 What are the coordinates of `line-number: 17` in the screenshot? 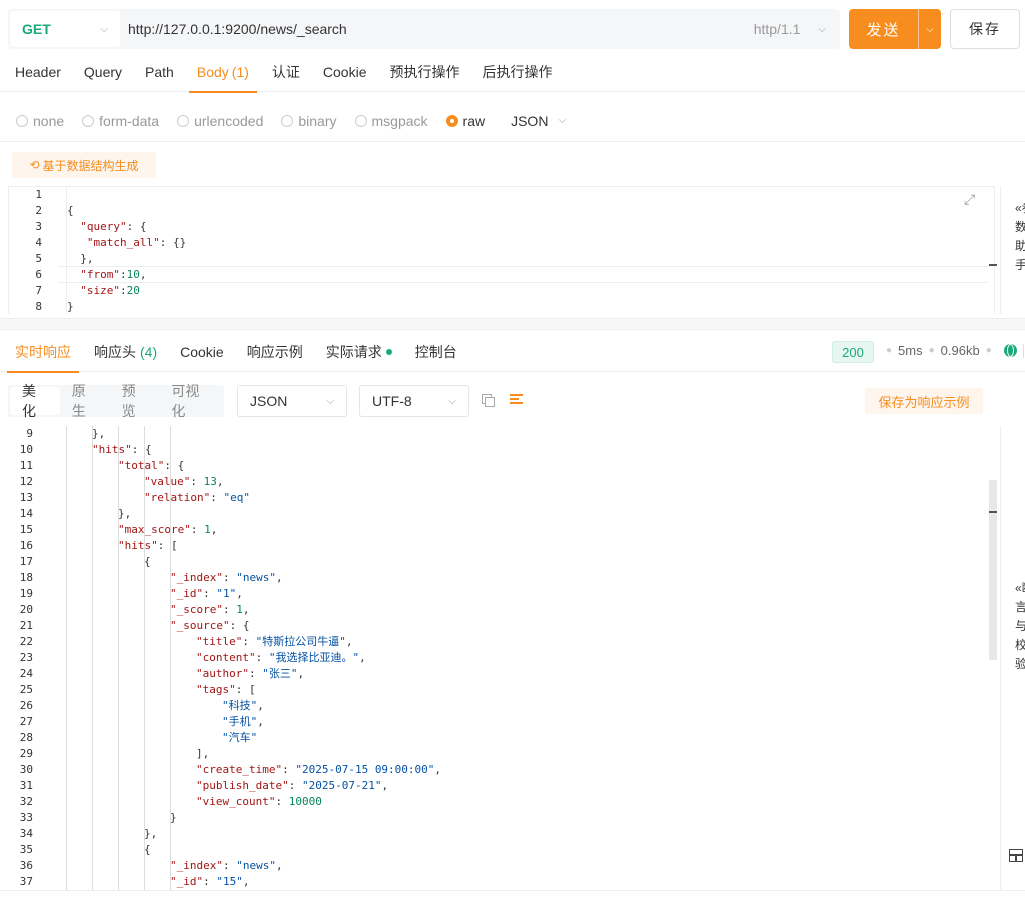 It's located at (26, 561).